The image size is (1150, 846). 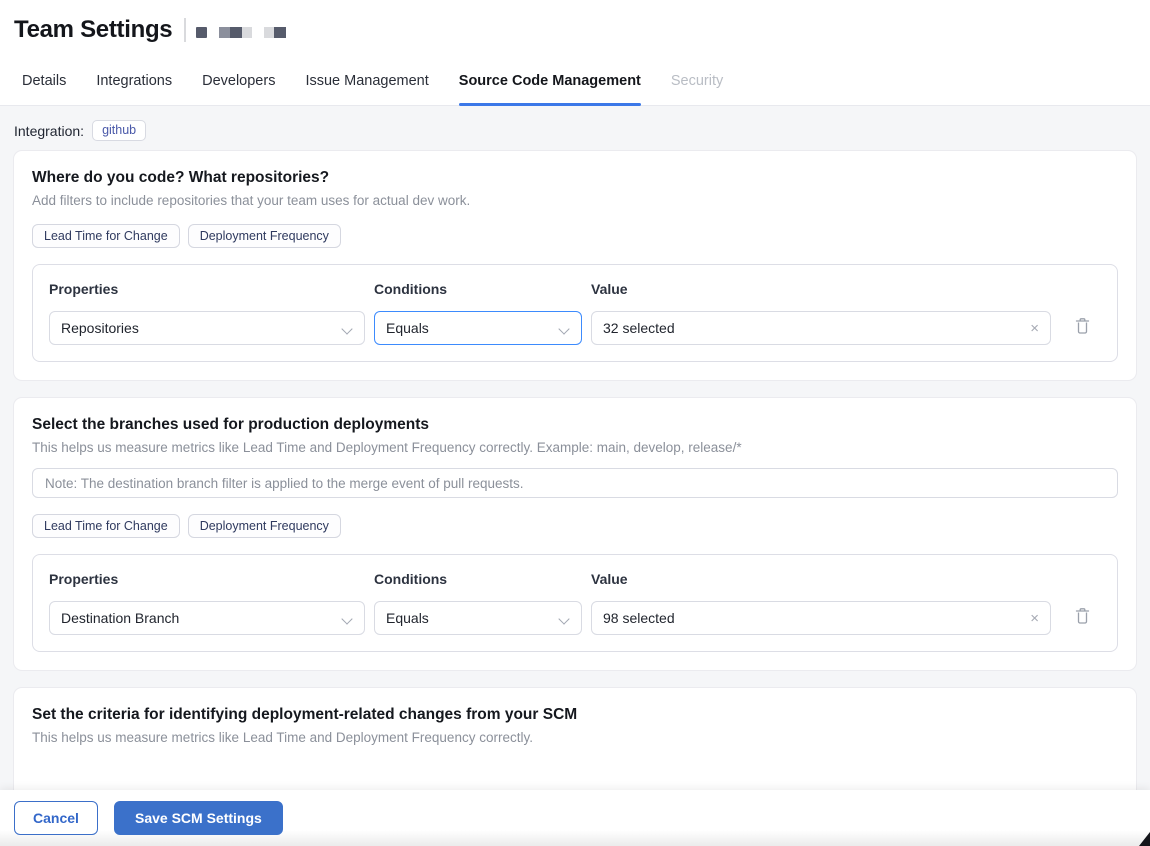 I want to click on value-multiselect-text: 98 selected, so click(x=639, y=618).